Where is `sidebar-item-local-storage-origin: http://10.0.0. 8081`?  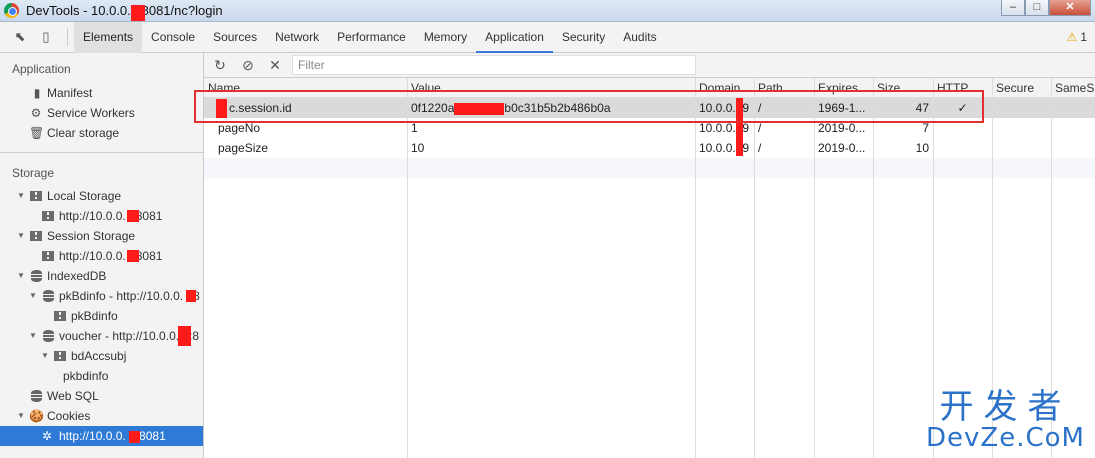 sidebar-item-local-storage-origin: http://10.0.0. 8081 is located at coordinates (101, 216).